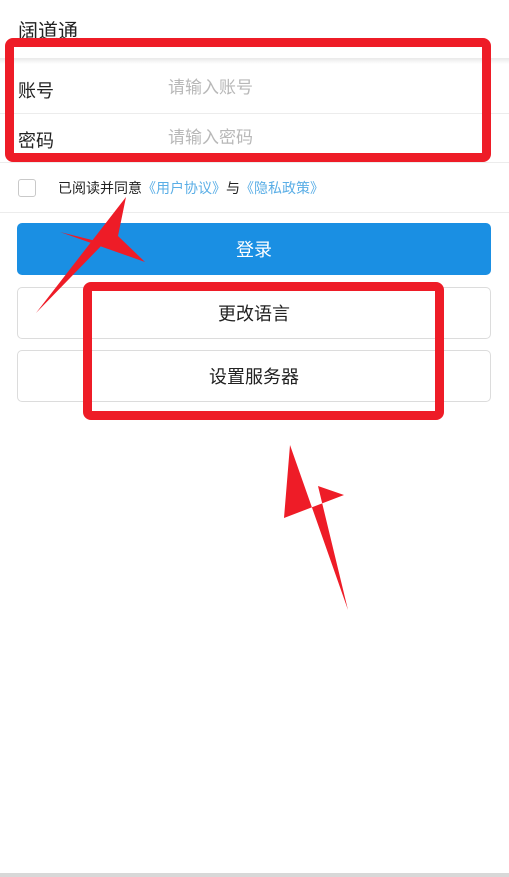 This screenshot has height=877, width=509. Describe the element at coordinates (316, 527) in the screenshot. I see `arrow-icon-lower` at that location.